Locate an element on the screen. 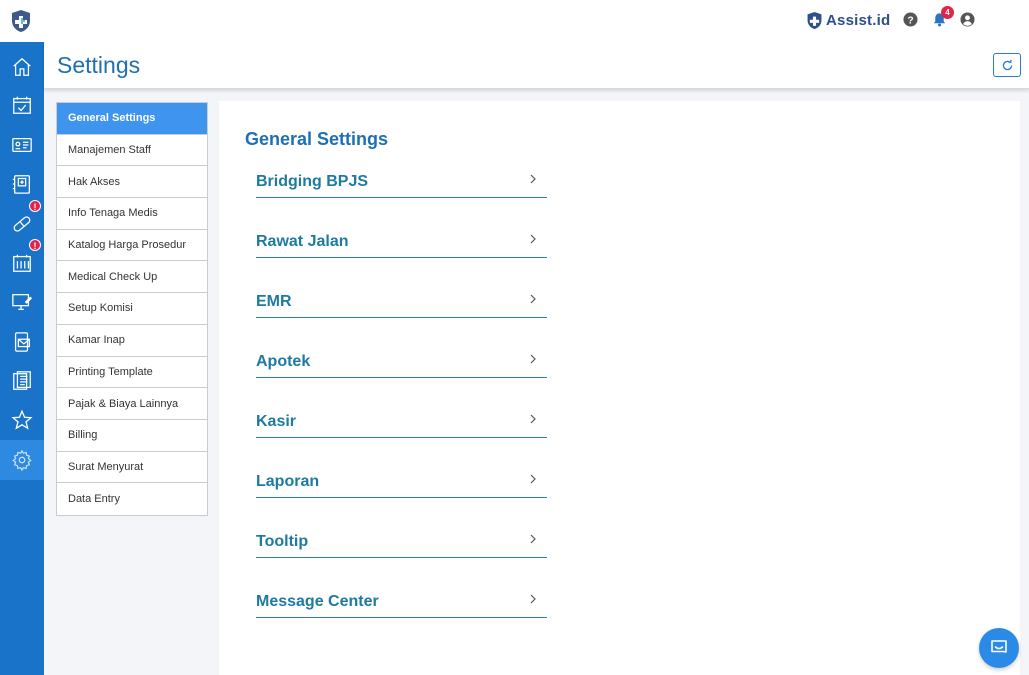 The height and width of the screenshot is (675, 1029). settings-menu-item-data-entry: Data Entry is located at coordinates (132, 499).